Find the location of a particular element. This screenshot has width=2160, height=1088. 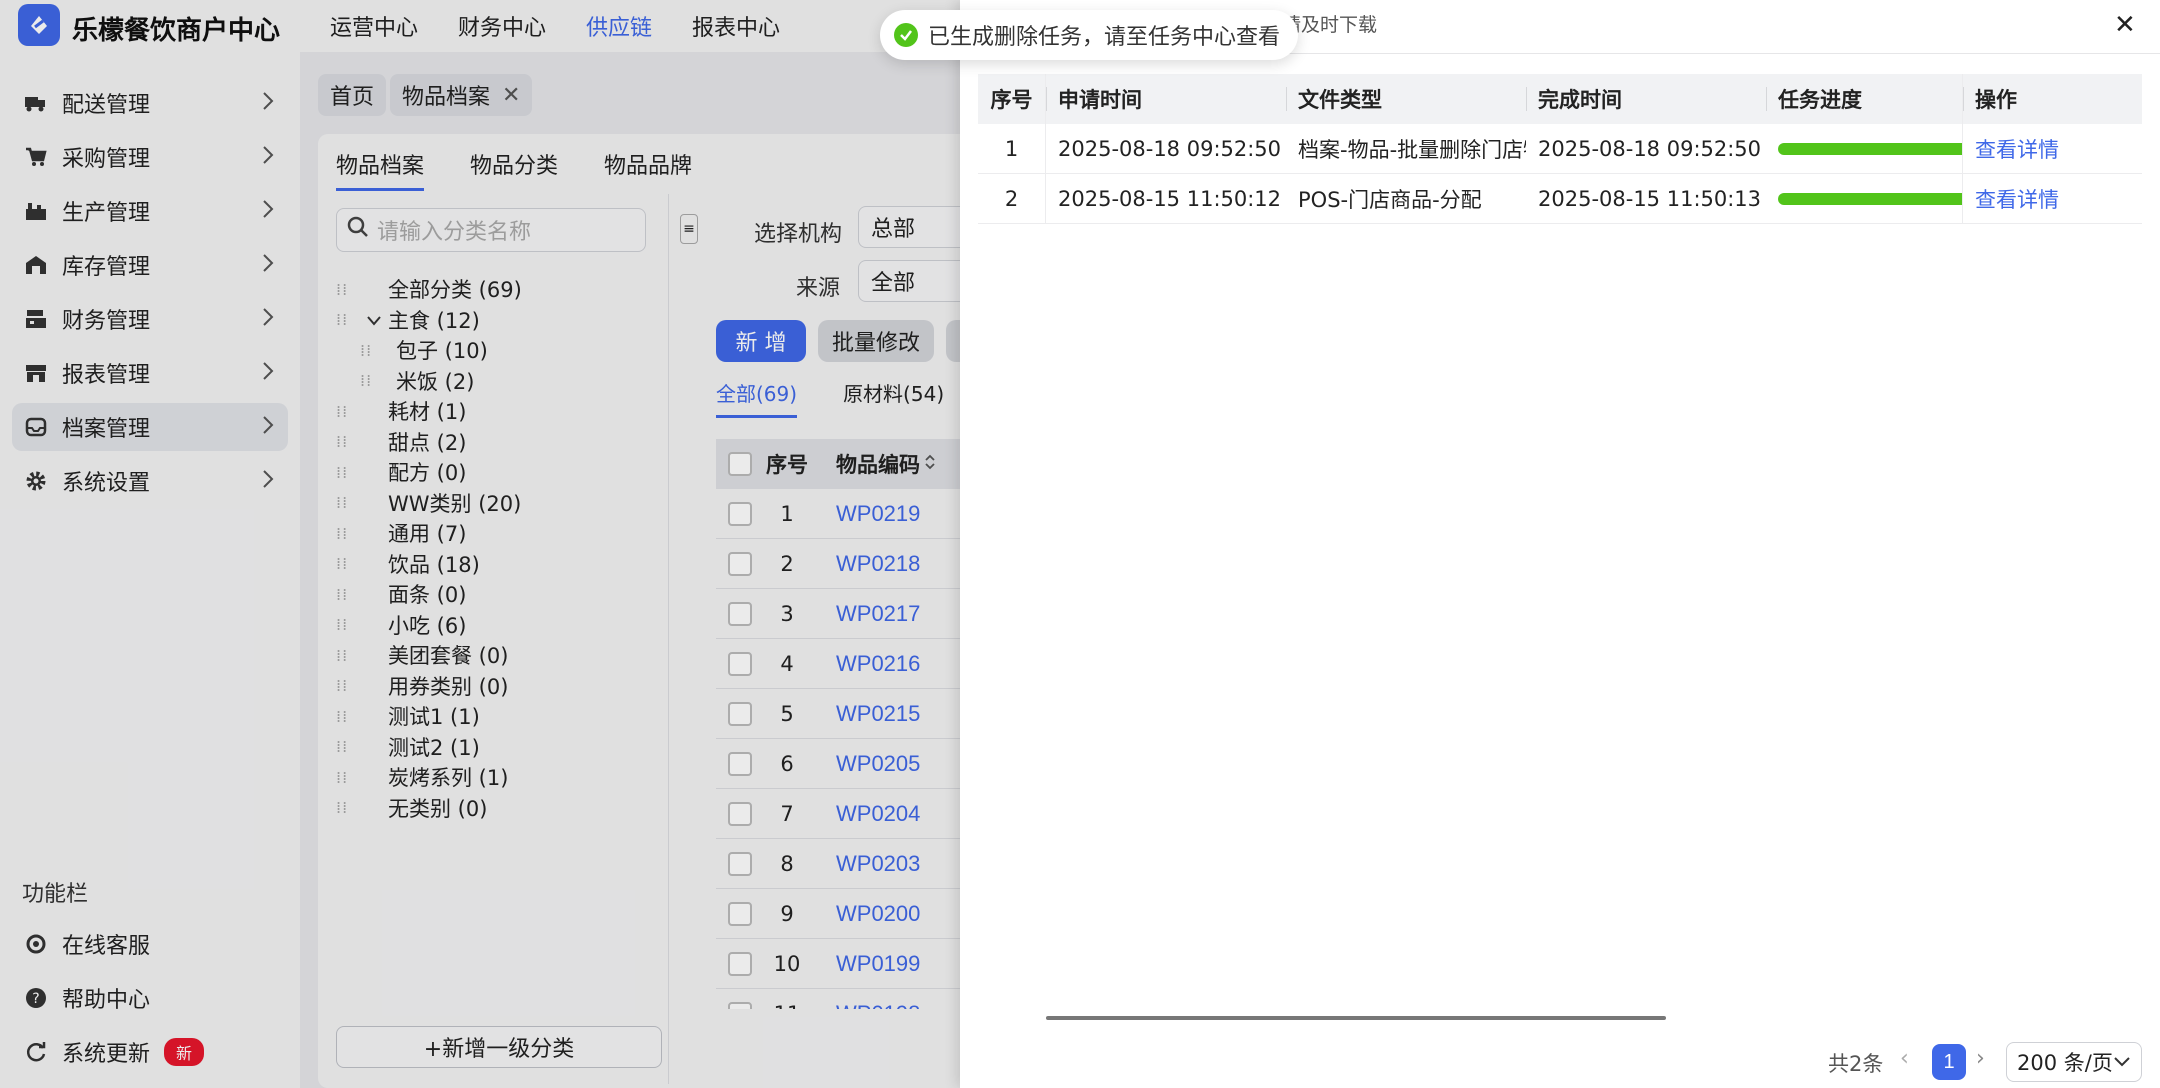

subtab-item-category: 物品分类 is located at coordinates (514, 169).